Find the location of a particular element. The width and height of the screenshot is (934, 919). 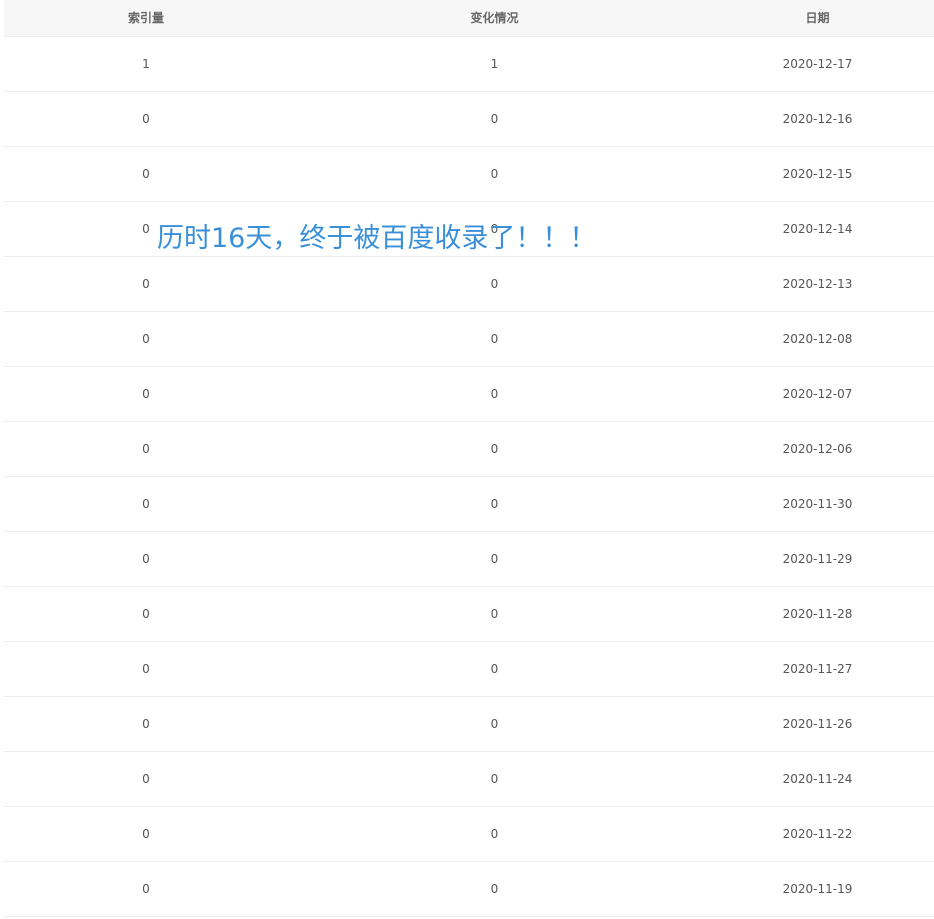

date-cell: 2020-11-22 is located at coordinates (817, 834).